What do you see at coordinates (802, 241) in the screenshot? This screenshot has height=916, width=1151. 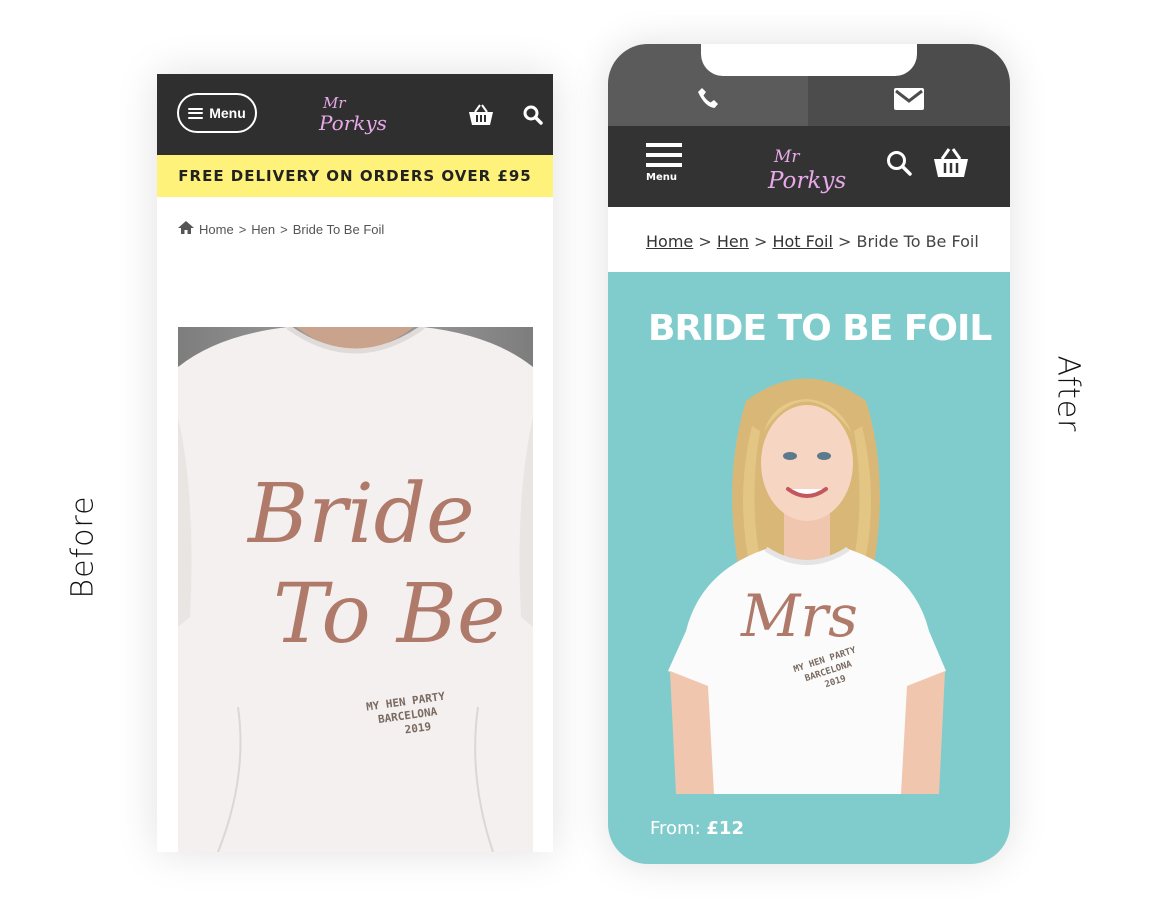 I see `breadcrumb-hot-foil: Hot Foil` at bounding box center [802, 241].